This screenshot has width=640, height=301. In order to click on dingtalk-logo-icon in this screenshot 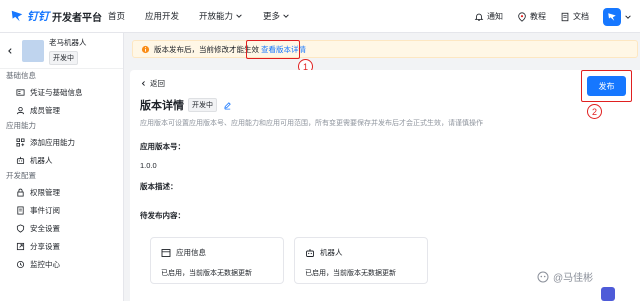, I will do `click(17, 16)`.